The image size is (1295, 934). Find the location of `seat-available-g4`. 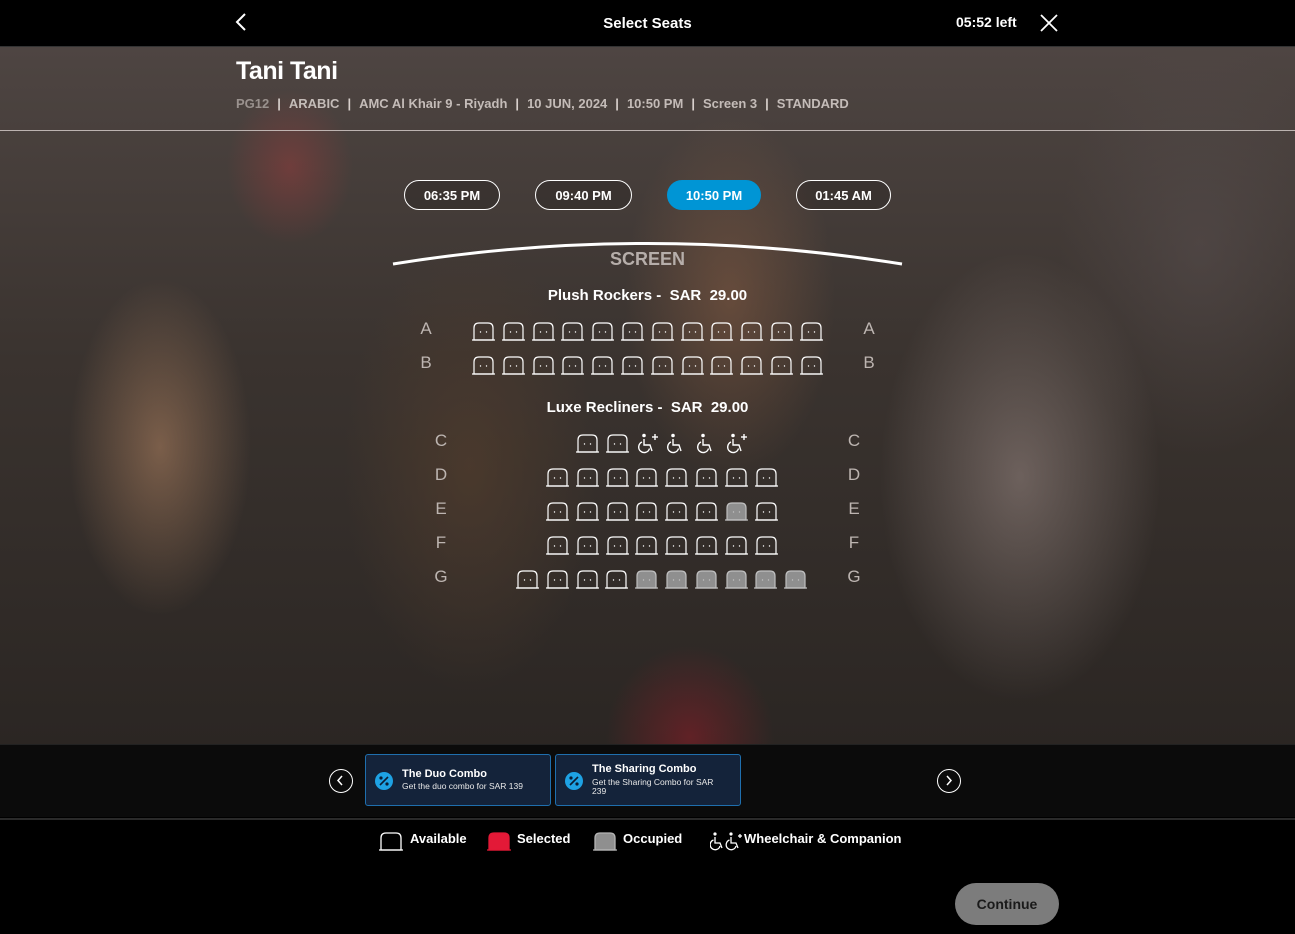

seat-available-g4 is located at coordinates (616, 579).